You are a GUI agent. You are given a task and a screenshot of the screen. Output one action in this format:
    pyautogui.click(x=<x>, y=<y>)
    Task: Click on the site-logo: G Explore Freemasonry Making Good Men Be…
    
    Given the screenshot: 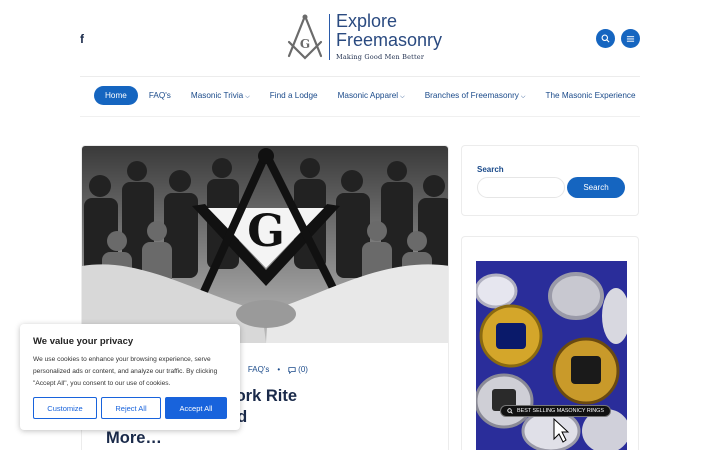 What is the action you would take?
    pyautogui.click(x=363, y=37)
    